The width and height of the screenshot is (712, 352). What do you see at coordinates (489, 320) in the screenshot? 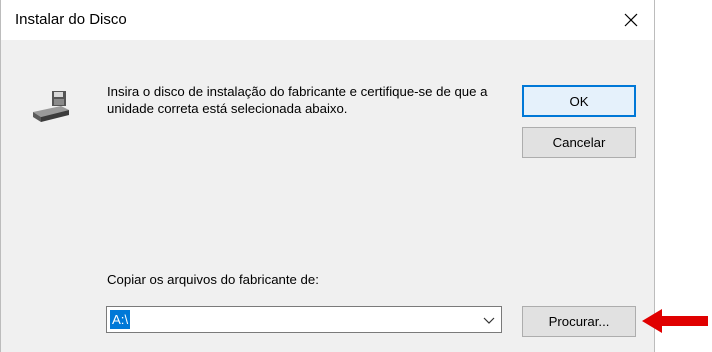
I see `chevron-down-icon` at bounding box center [489, 320].